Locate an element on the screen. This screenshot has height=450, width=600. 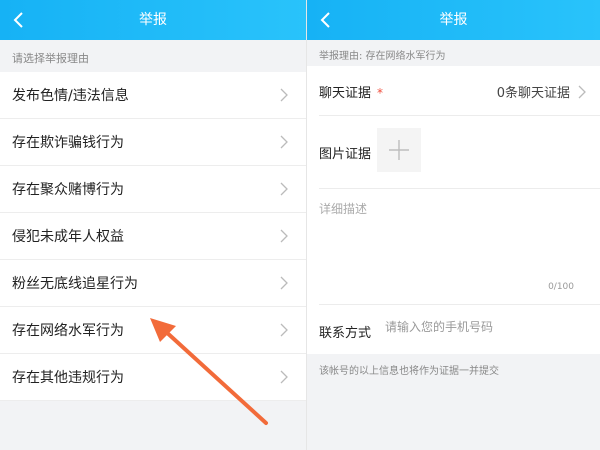
selected-reason: 举报理由: 存在网络水军行为 is located at coordinates (382, 56).